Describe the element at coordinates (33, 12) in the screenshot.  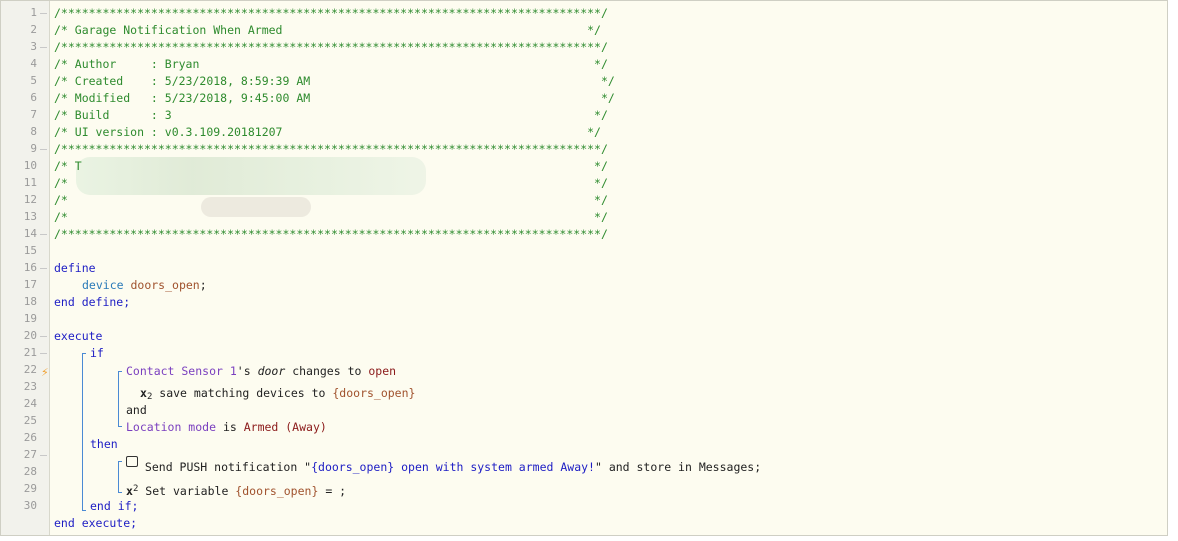
I see `line-number: 1` at that location.